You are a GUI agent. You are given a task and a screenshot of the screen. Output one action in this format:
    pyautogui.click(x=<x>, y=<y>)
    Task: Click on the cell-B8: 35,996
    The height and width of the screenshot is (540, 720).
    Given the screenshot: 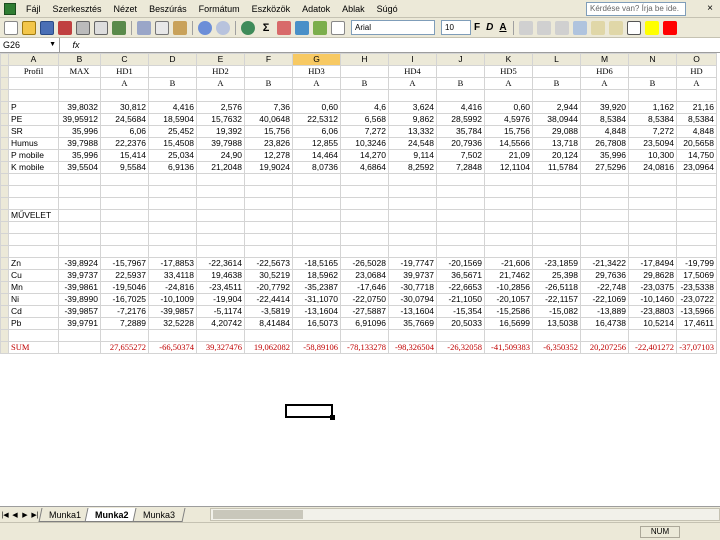 What is the action you would take?
    pyautogui.click(x=79, y=155)
    